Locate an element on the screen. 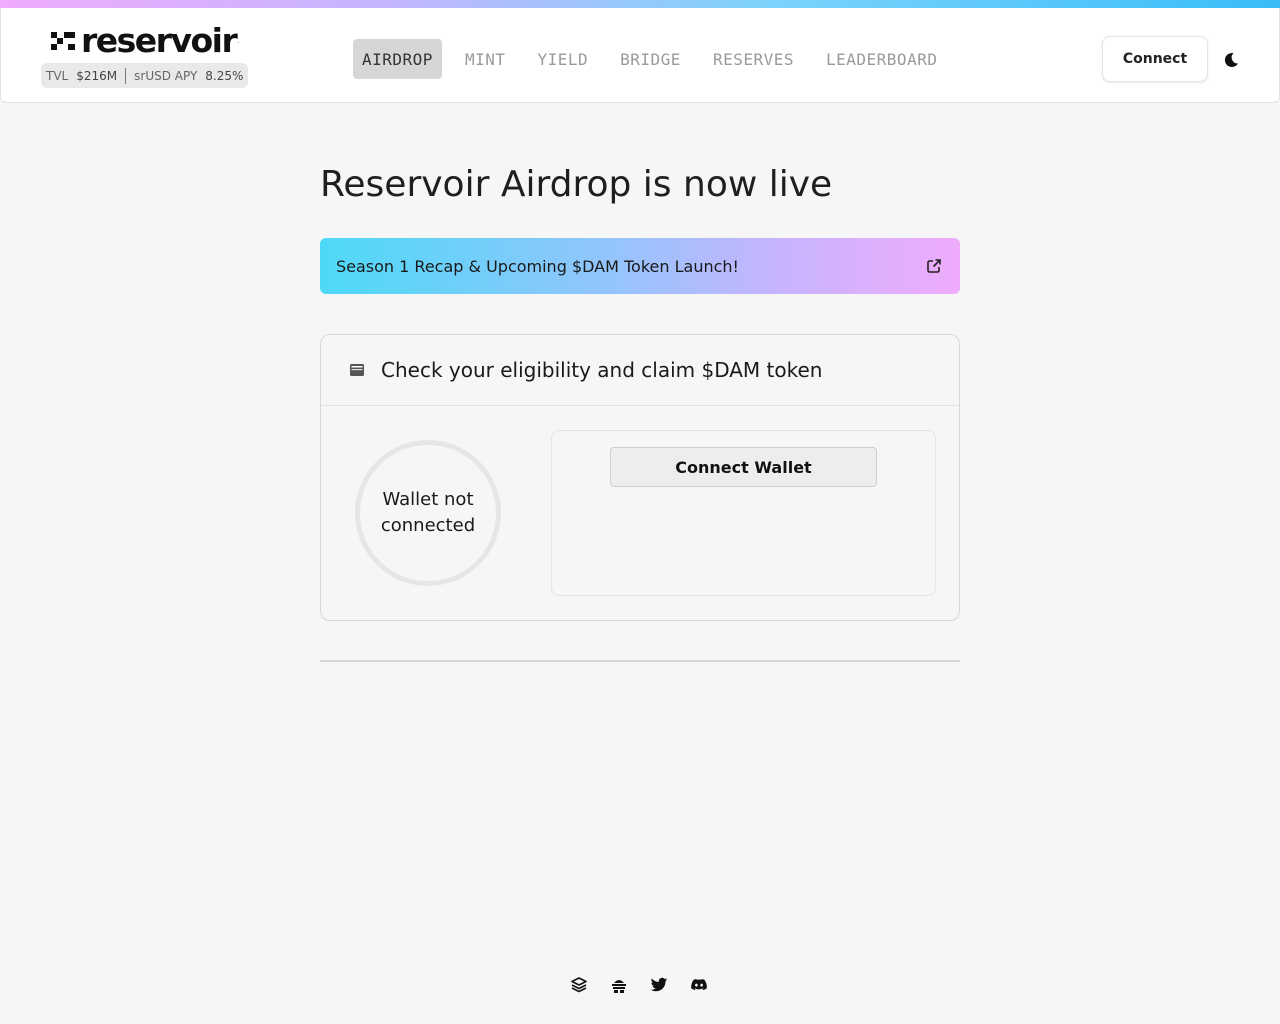  forum-icon is located at coordinates (619, 985).